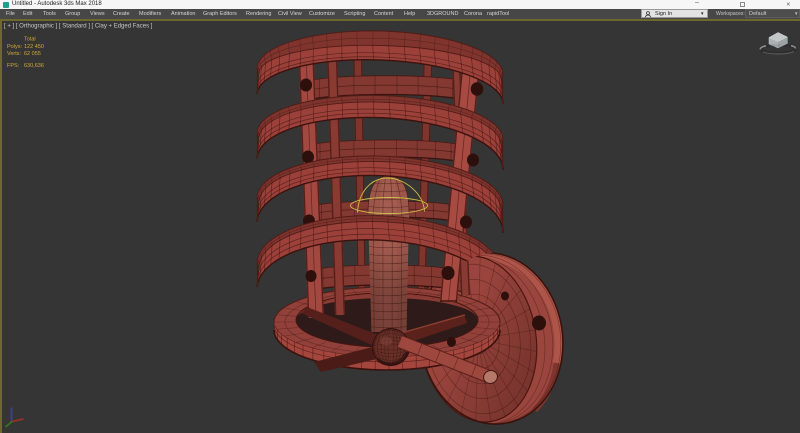 This screenshot has width=800, height=433. Describe the element at coordinates (30, 40) in the screenshot. I see `svg-text: Total` at that location.